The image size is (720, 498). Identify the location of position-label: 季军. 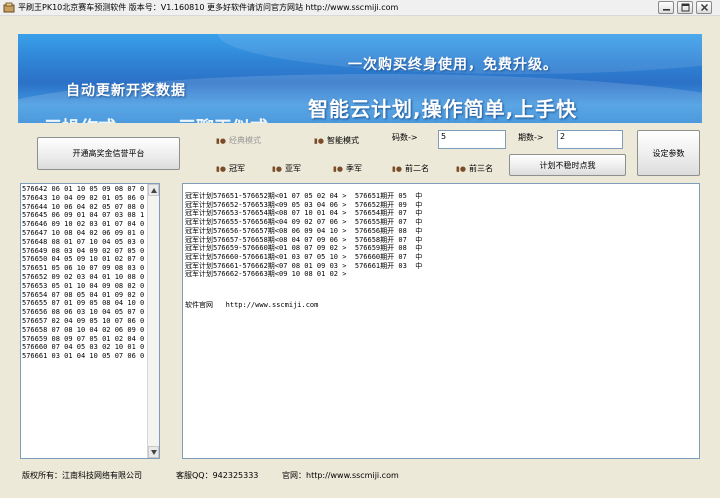
(353, 168).